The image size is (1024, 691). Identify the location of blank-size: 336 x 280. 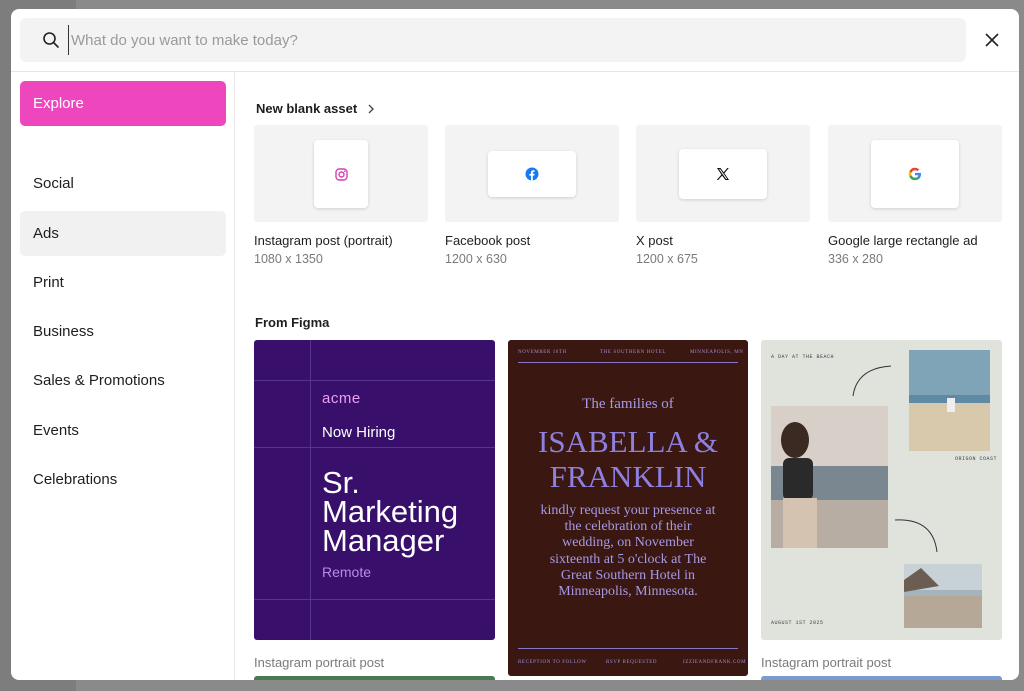
(855, 259).